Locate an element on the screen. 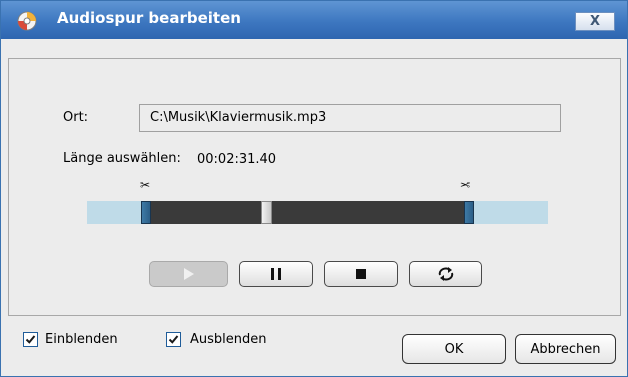  location-field: C:\Musik\Klaviermusik.mp3 is located at coordinates (350, 118).